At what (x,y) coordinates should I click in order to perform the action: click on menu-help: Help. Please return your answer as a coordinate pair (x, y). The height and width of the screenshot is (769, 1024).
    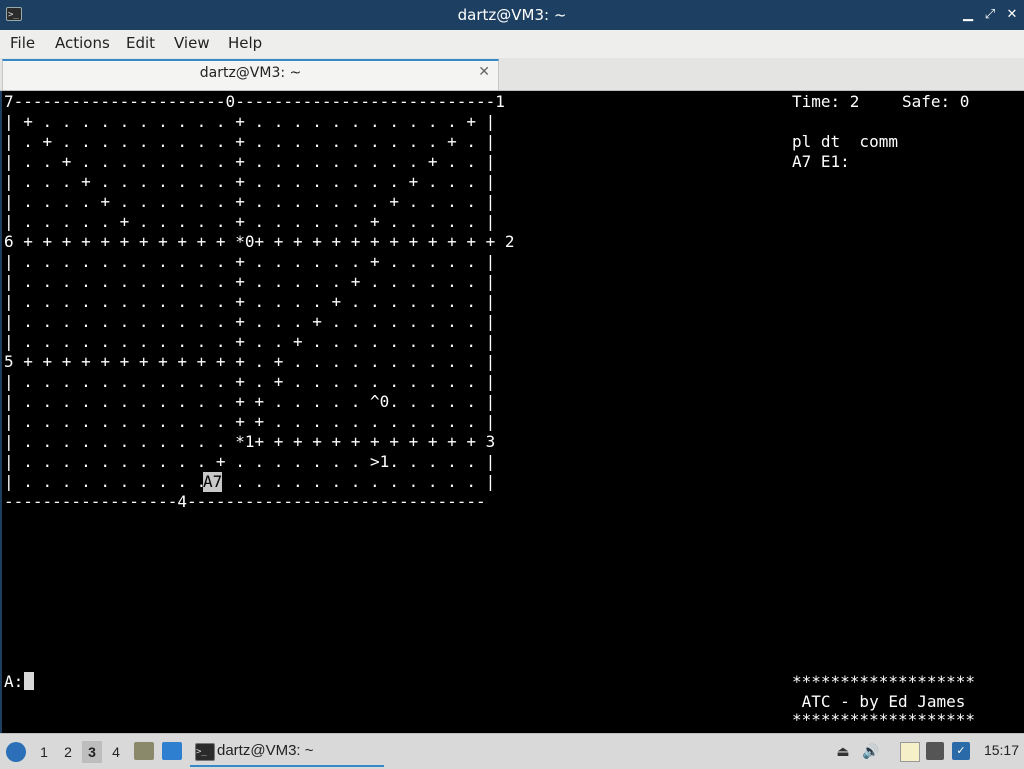
    Looking at the image, I should click on (245, 43).